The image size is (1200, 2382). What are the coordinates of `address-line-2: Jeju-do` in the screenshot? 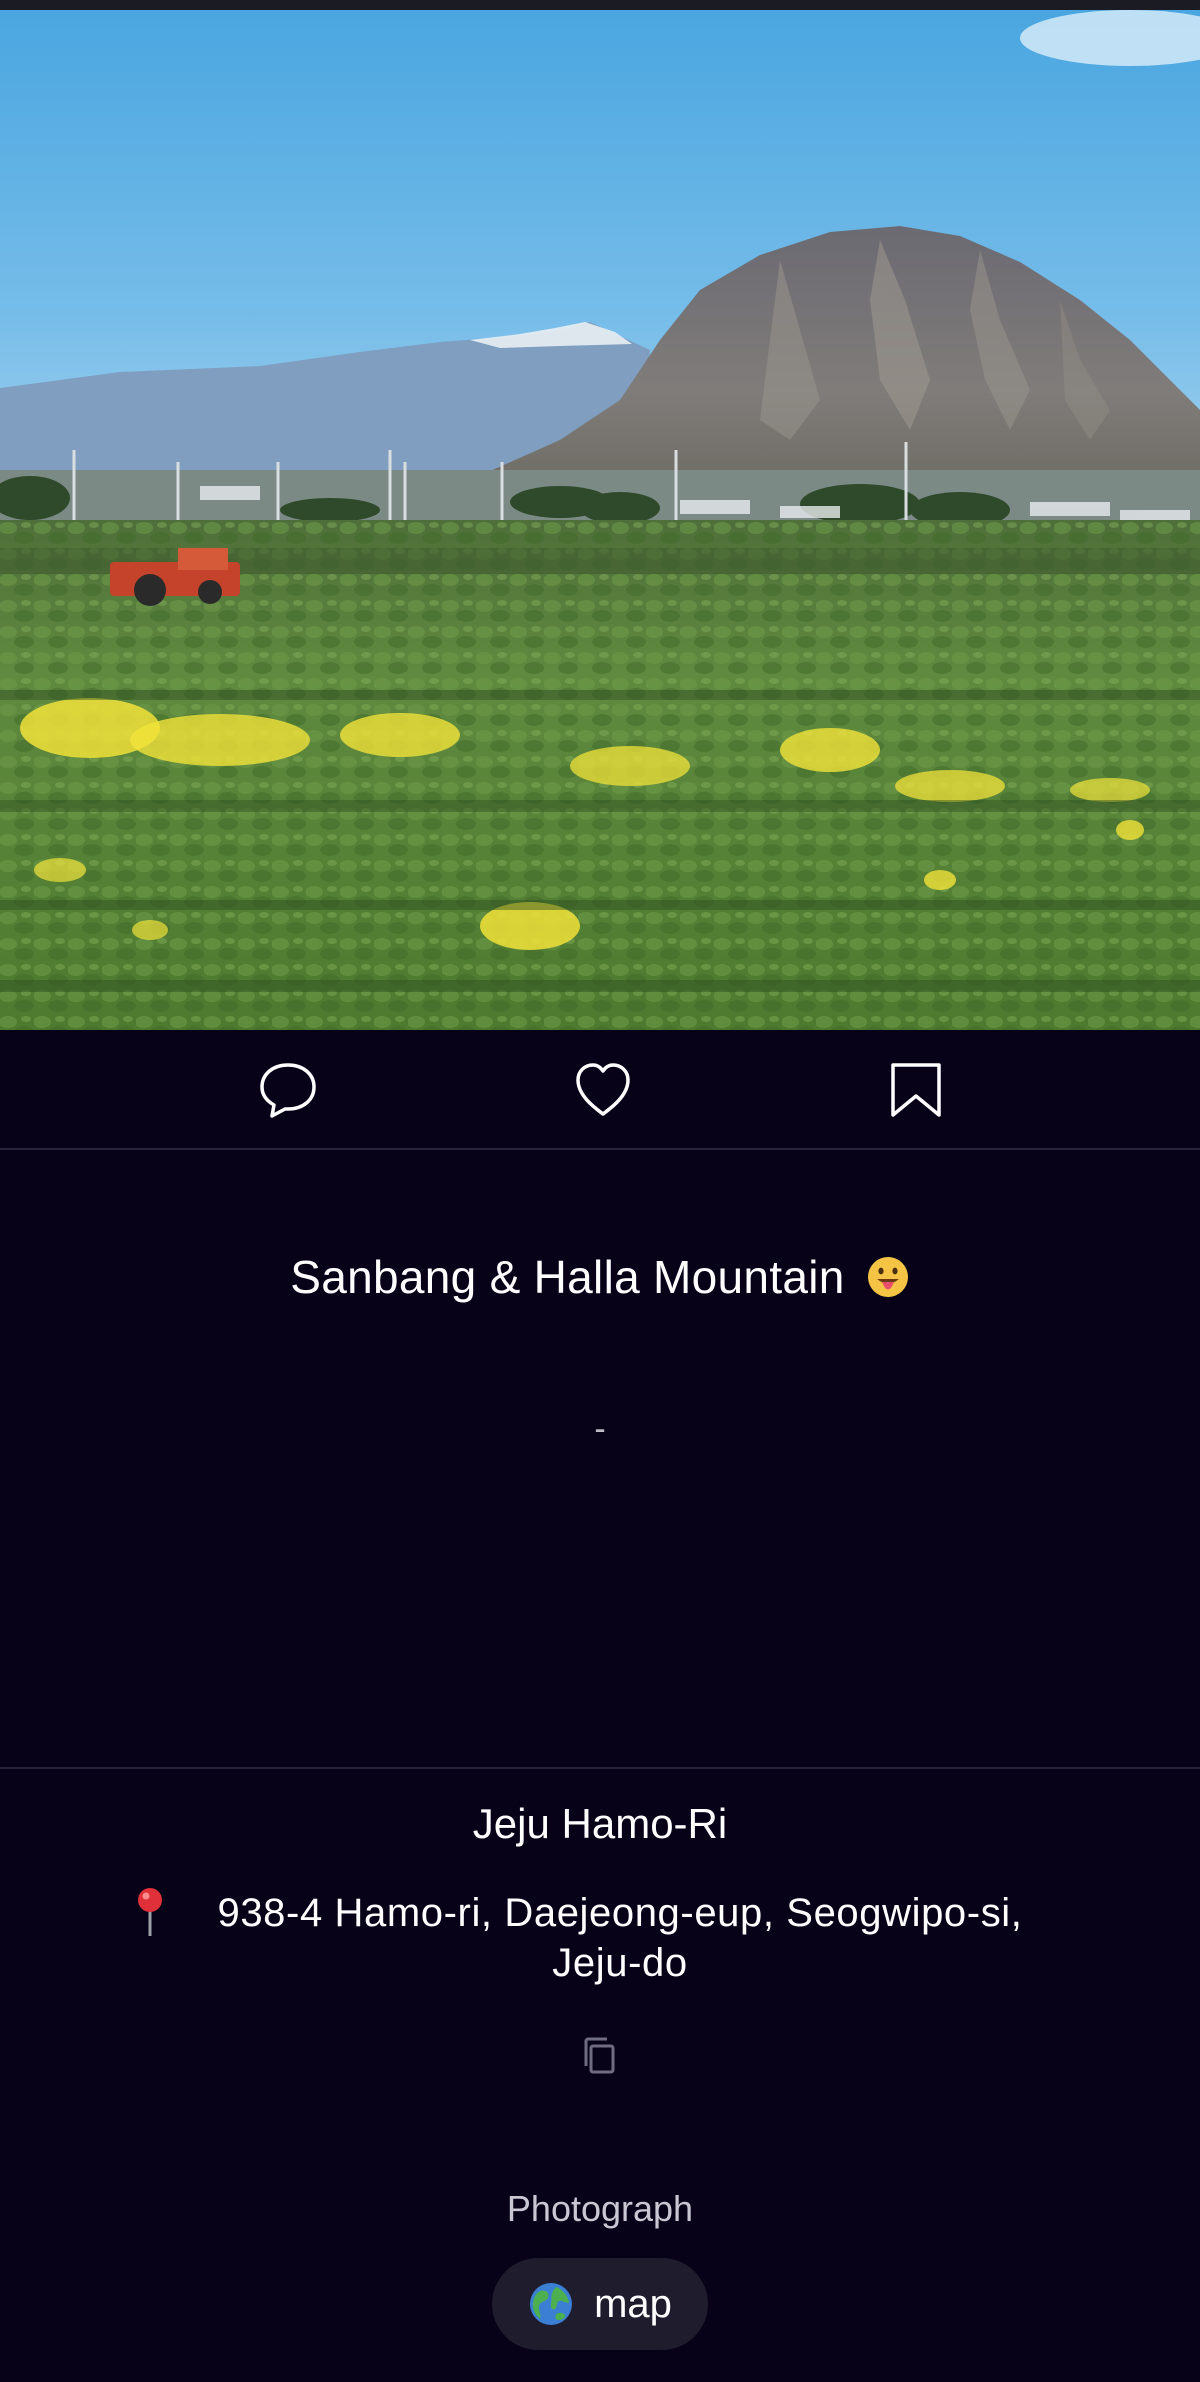 It's located at (620, 1963).